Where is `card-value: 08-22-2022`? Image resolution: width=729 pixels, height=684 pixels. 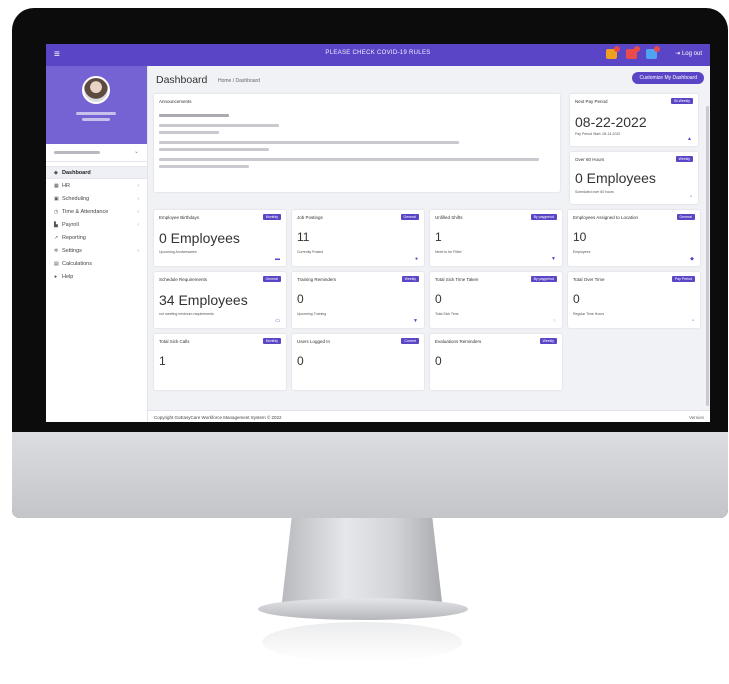 card-value: 08-22-2022 is located at coordinates (611, 122).